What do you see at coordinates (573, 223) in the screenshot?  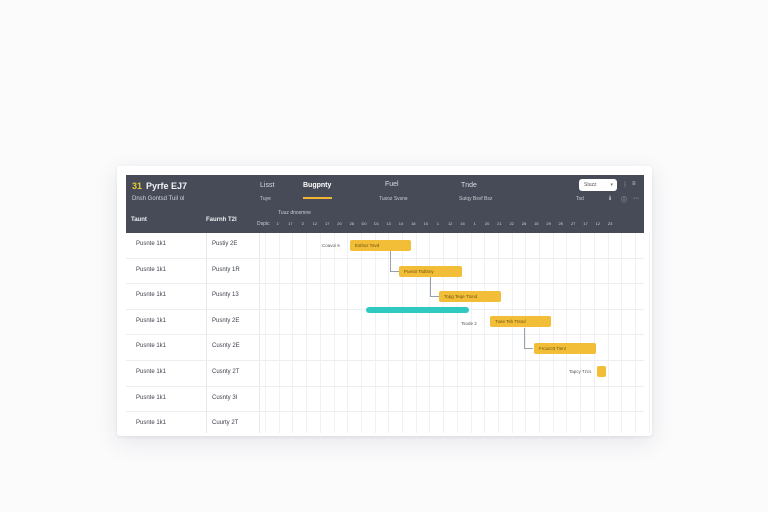 I see `timeline-tick-label: 27` at bounding box center [573, 223].